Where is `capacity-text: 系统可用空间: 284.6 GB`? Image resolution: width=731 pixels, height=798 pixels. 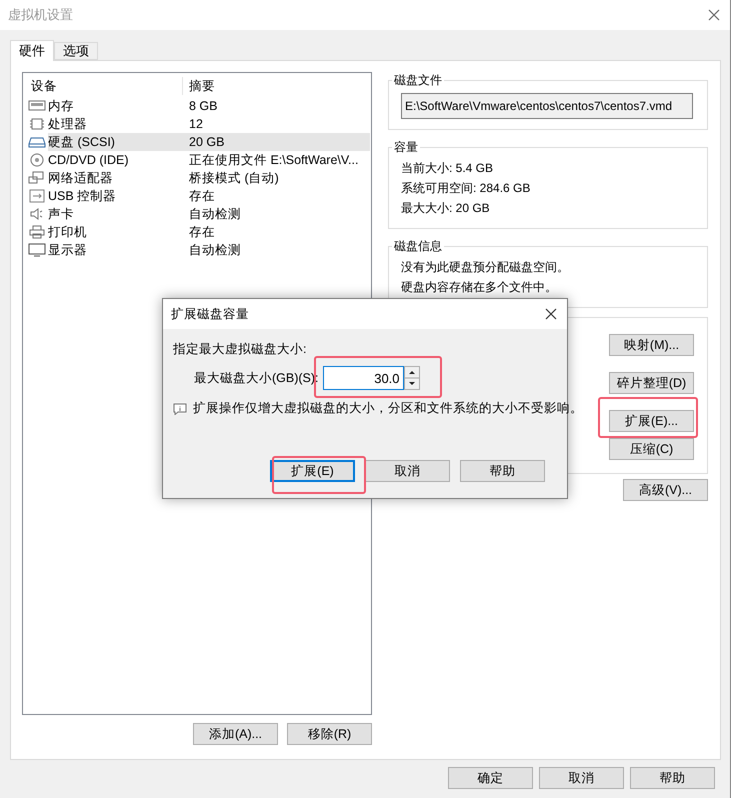
capacity-text: 系统可用空间: 284.6 GB is located at coordinates (466, 188).